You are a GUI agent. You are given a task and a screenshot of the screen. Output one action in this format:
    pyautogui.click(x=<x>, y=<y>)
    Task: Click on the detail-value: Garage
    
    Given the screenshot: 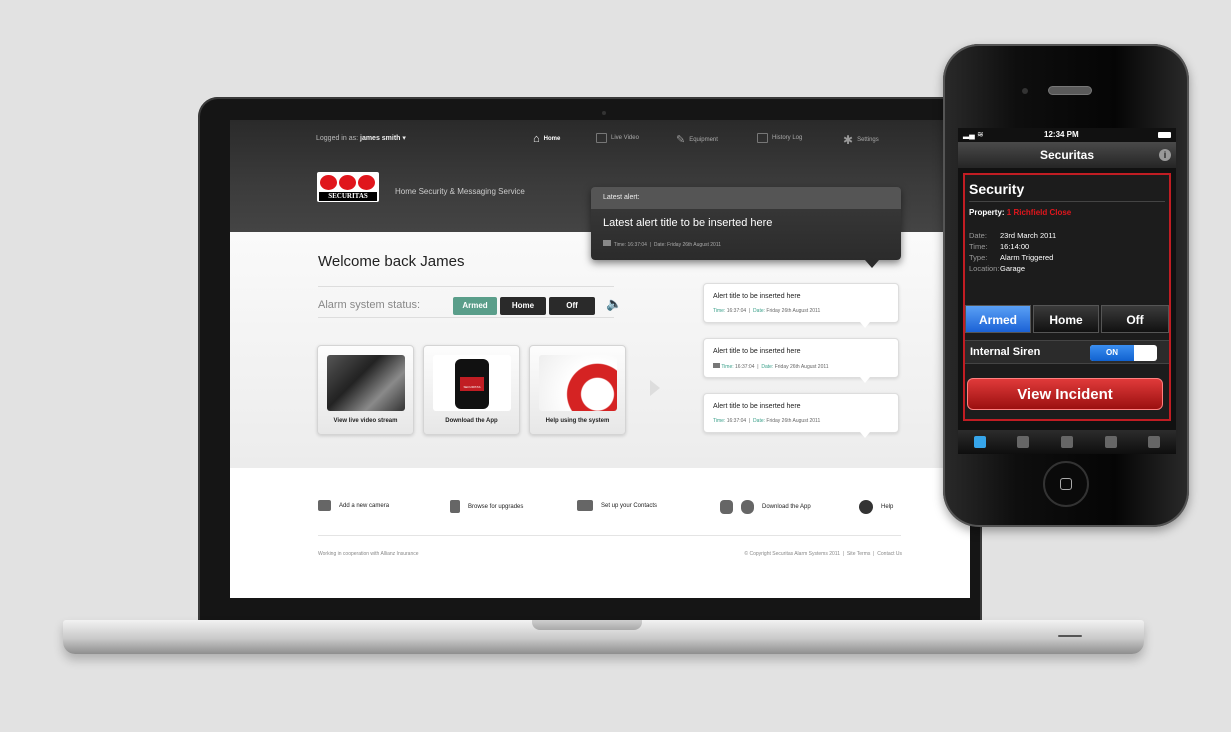 What is the action you would take?
    pyautogui.click(x=1013, y=268)
    